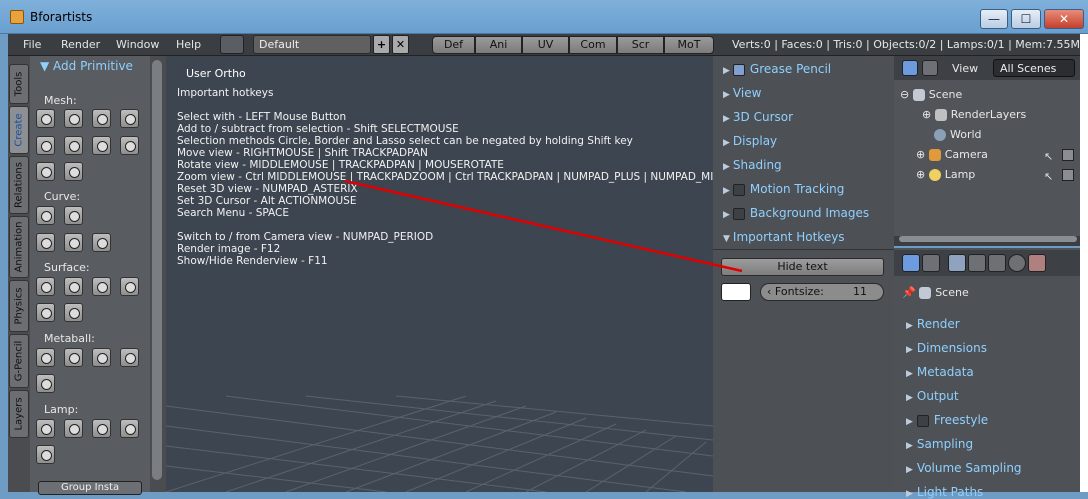 This screenshot has width=1088, height=499. I want to click on lamp-render-icon, so click(1068, 175).